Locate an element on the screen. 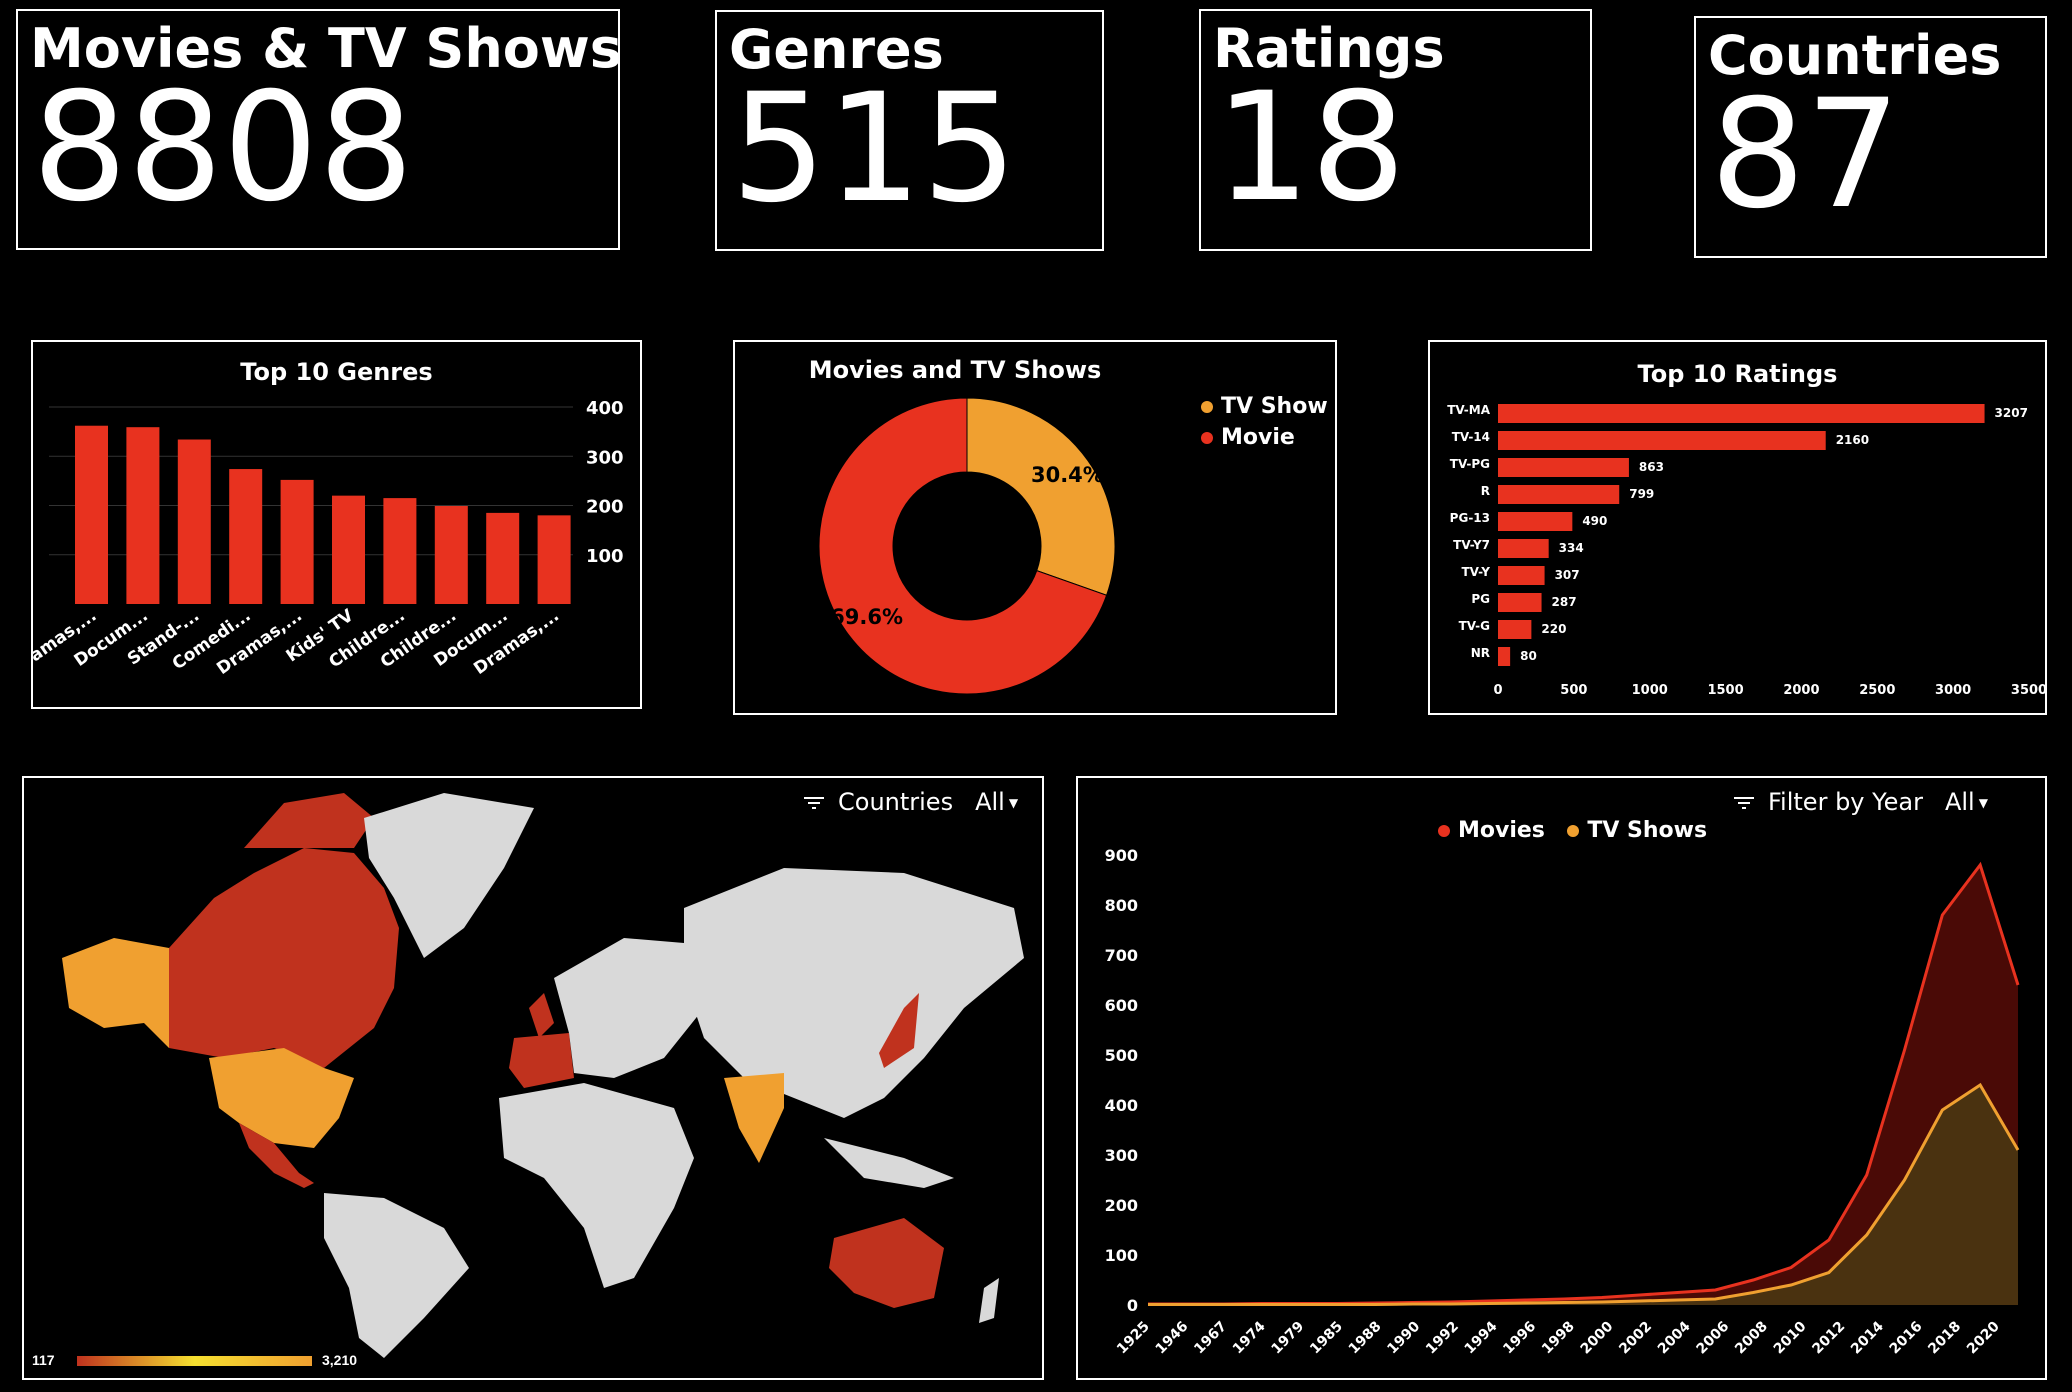  x-tick-label: 2500 is located at coordinates (1877, 690).